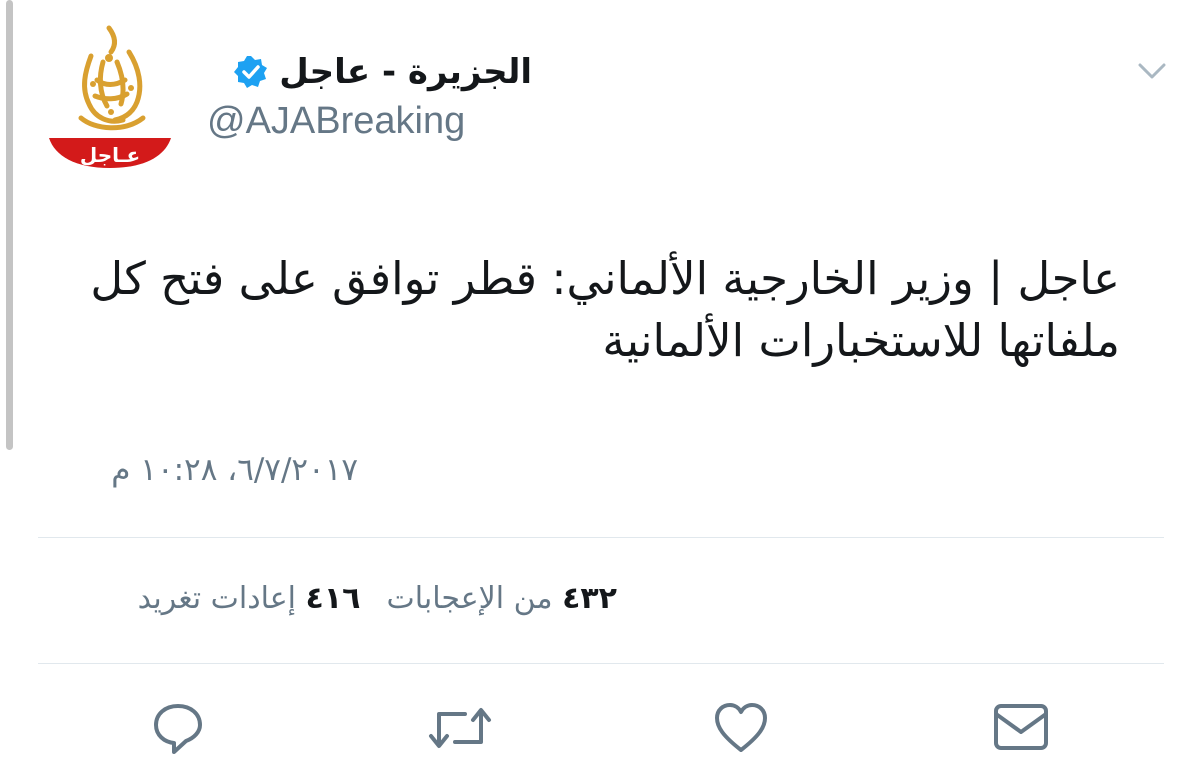 This screenshot has height=783, width=1200. I want to click on chevron-down-icon, so click(1152, 71).